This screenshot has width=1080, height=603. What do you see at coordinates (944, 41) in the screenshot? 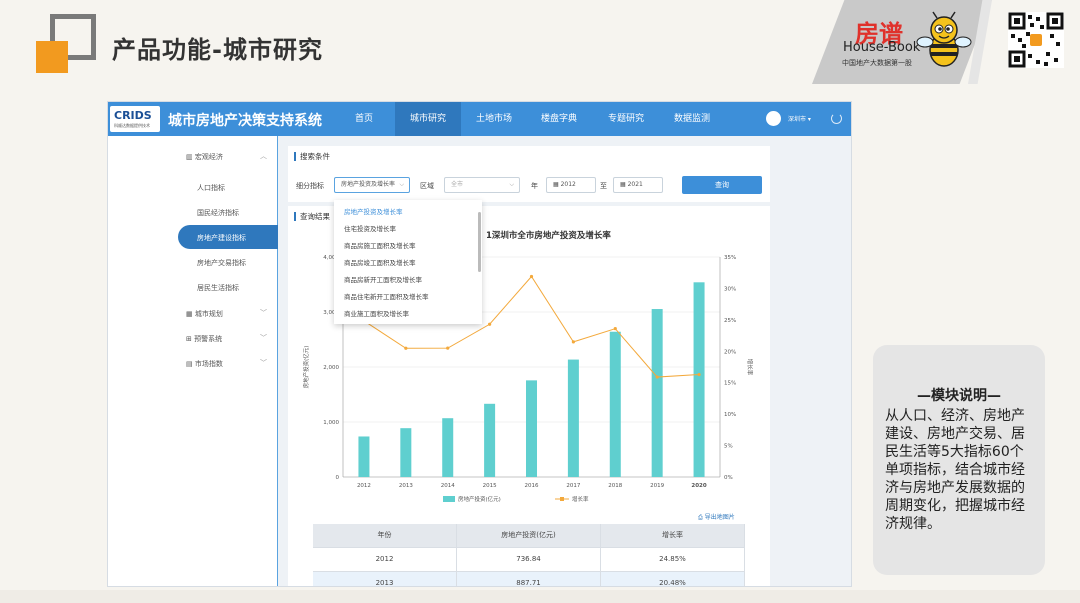
I see `bee-mascot-icon` at bounding box center [944, 41].